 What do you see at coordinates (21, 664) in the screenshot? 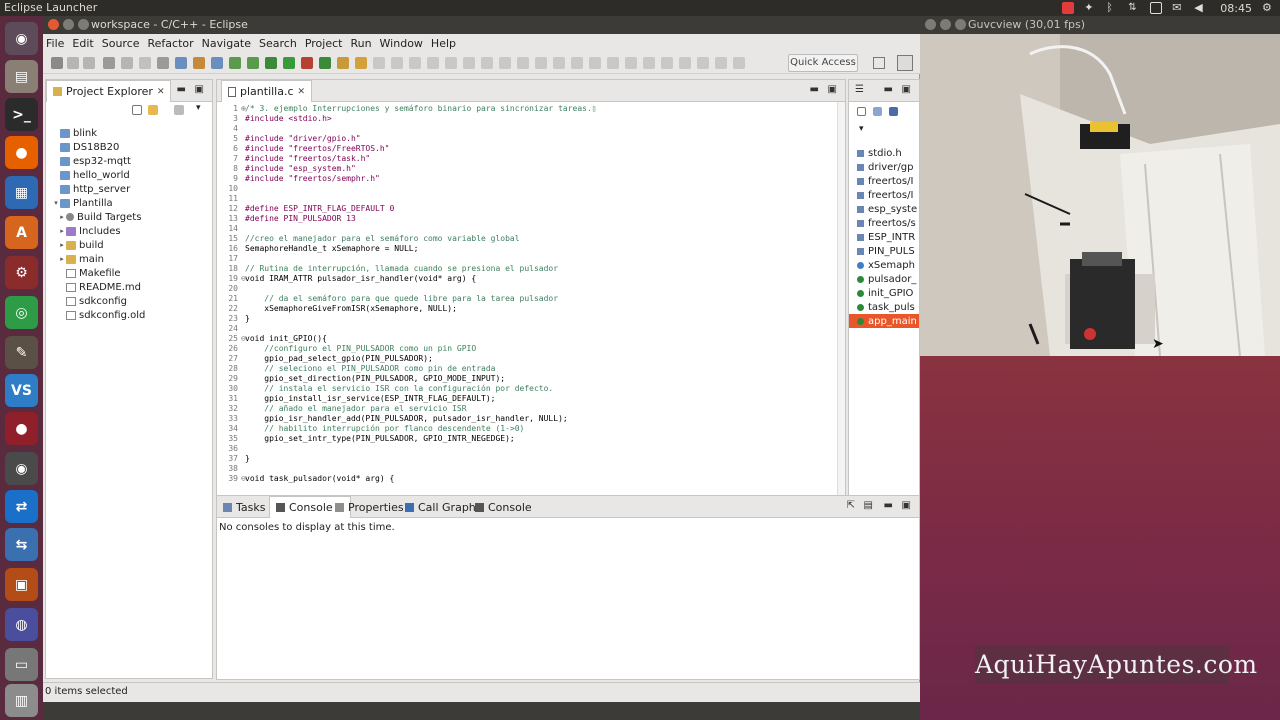
I see `disk-icon: ▭` at bounding box center [21, 664].